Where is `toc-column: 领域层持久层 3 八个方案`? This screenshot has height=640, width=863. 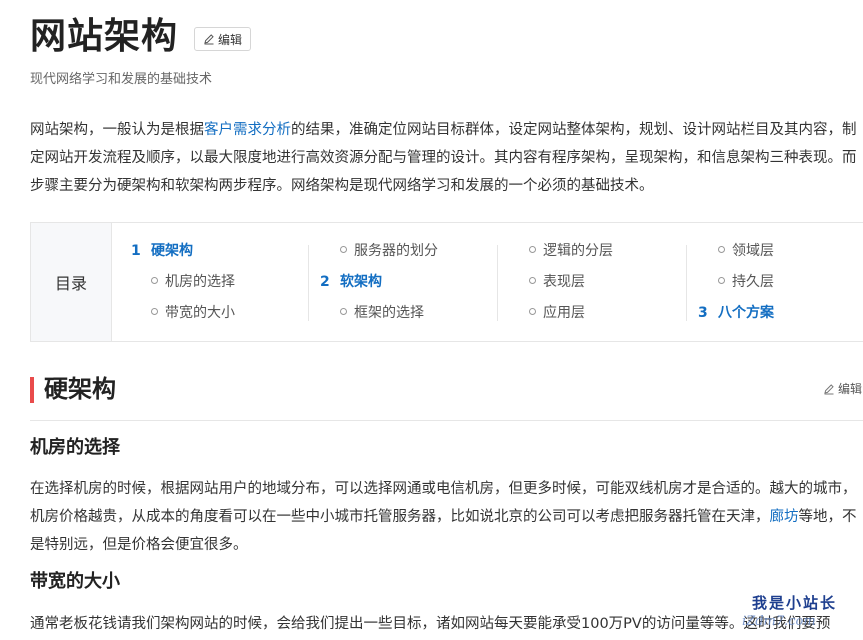
toc-column: 领域层持久层 3 八个方案 is located at coordinates (780, 287).